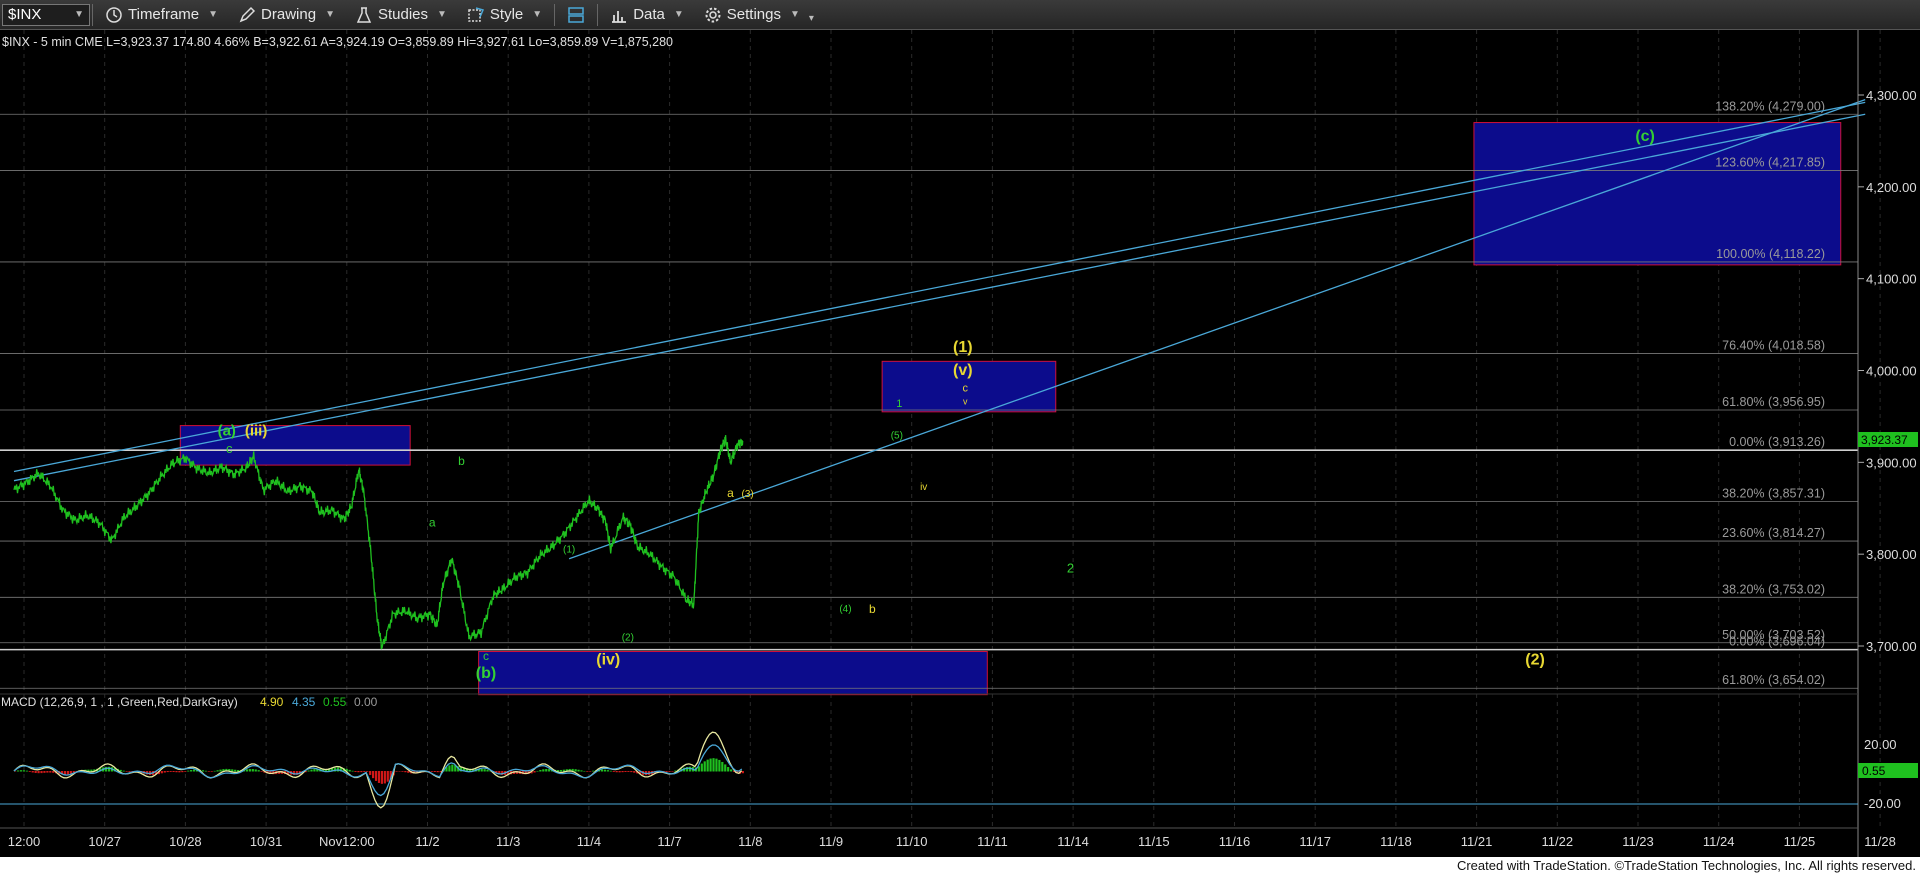 The height and width of the screenshot is (875, 1920). I want to click on settings-button: Settings ▼ ▾, so click(759, 15).